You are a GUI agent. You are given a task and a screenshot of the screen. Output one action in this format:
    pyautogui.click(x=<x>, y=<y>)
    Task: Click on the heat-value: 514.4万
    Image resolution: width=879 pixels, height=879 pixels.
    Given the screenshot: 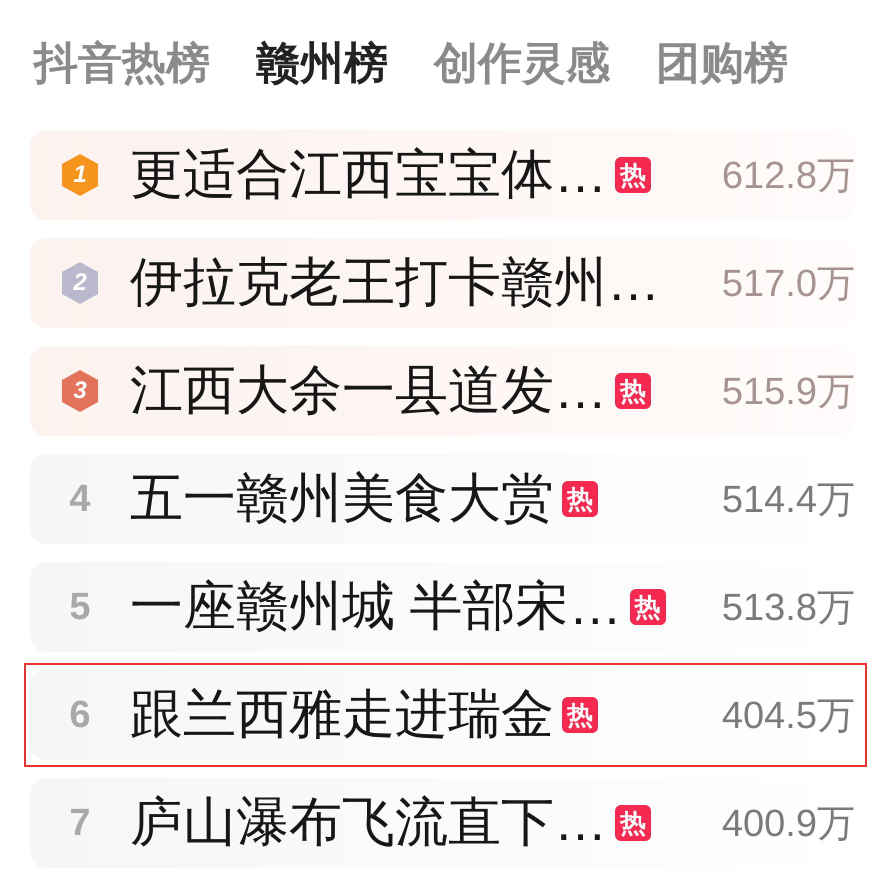 What is the action you would take?
    pyautogui.click(x=788, y=500)
    